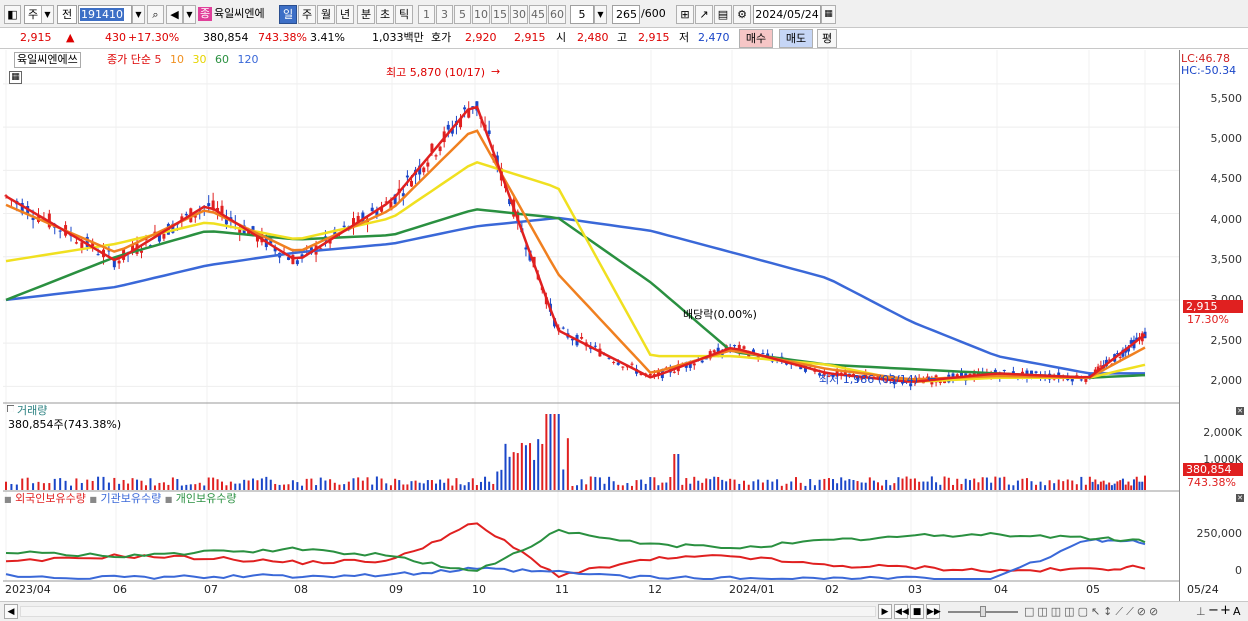  I want to click on stop-icon: ■, so click(917, 611).